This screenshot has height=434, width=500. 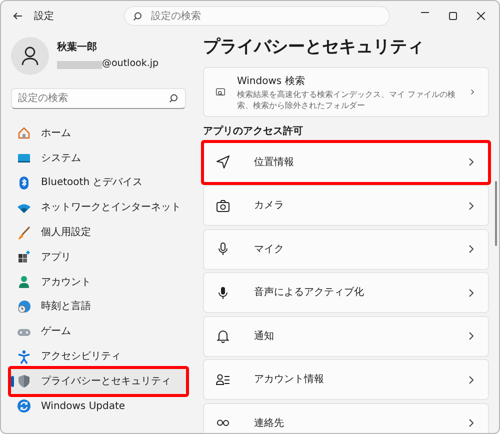 I want to click on close-icon, so click(x=481, y=16).